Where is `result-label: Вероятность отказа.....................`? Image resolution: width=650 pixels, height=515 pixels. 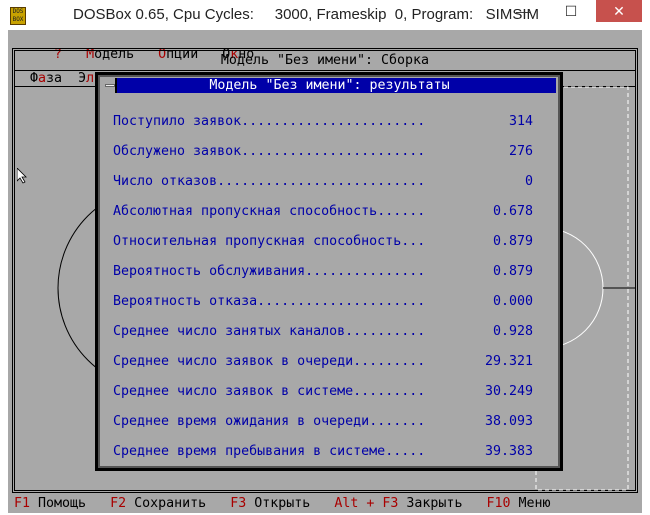 result-label: Вероятность отказа..................... is located at coordinates (269, 301).